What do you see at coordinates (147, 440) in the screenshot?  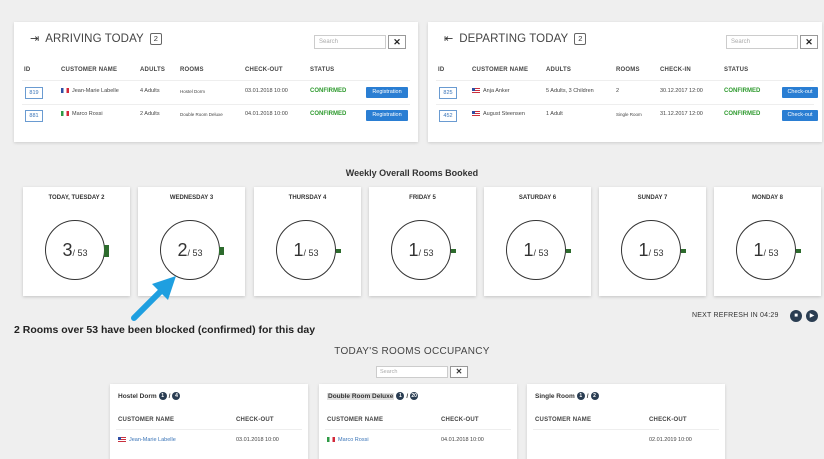 I see `guest-link: Jean-Marie Labelle` at bounding box center [147, 440].